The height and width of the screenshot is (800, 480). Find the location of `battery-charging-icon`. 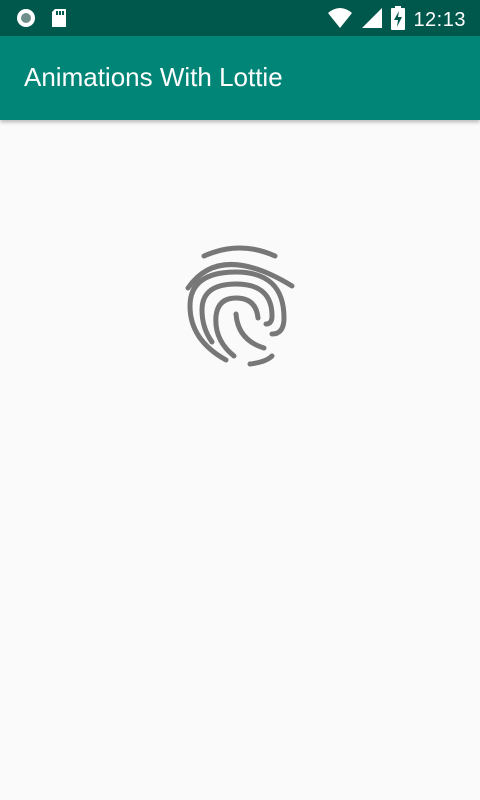

battery-charging-icon is located at coordinates (398, 20).